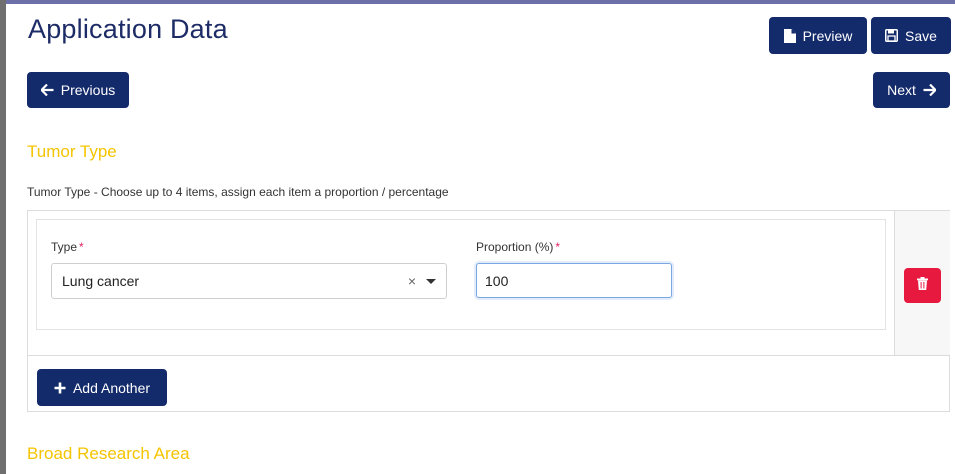 The width and height of the screenshot is (955, 474). I want to click on tumor-type-heading: Tumor Type, so click(72, 151).